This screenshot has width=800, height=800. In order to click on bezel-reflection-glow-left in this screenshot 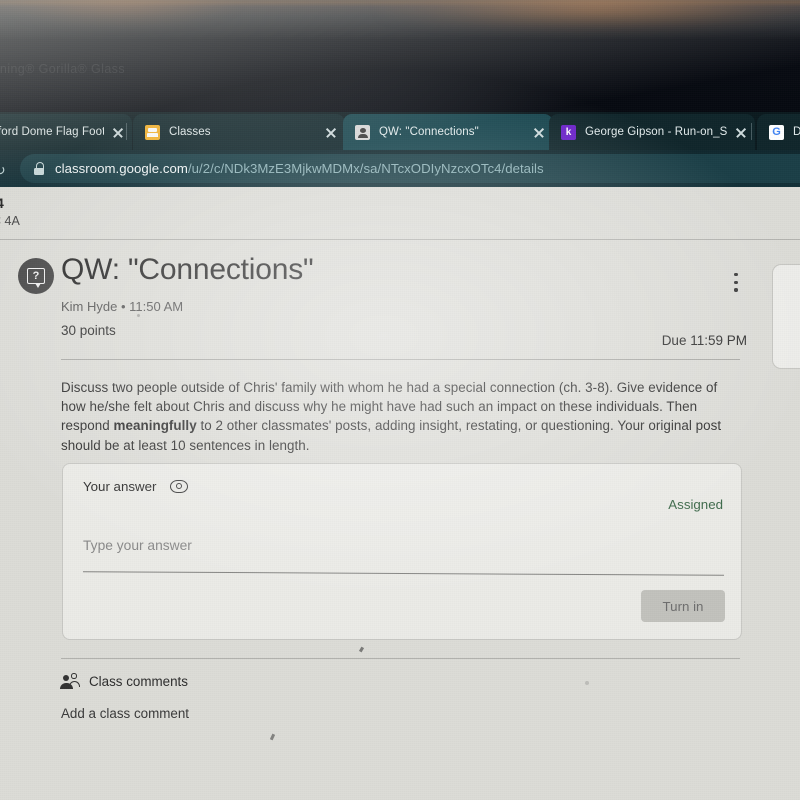, I will do `click(120, 12)`.